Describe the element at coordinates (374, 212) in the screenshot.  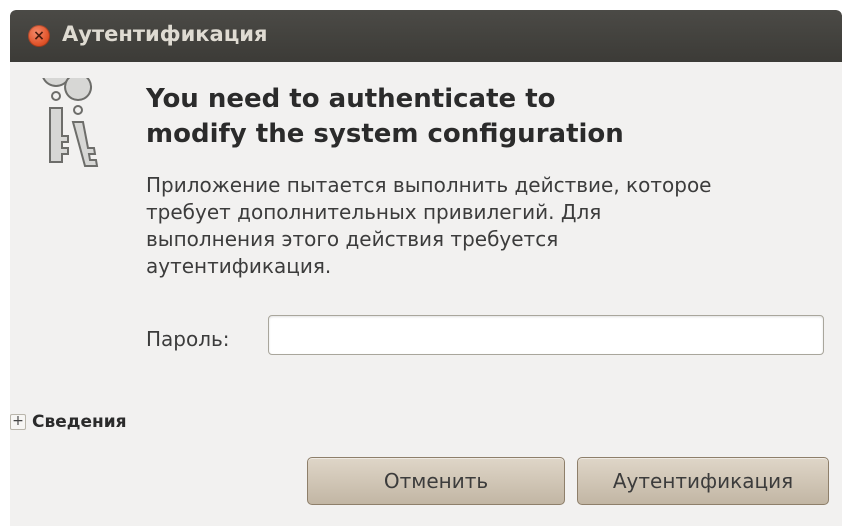
I see `message-line: требует дополнительных привилегий. Для` at that location.